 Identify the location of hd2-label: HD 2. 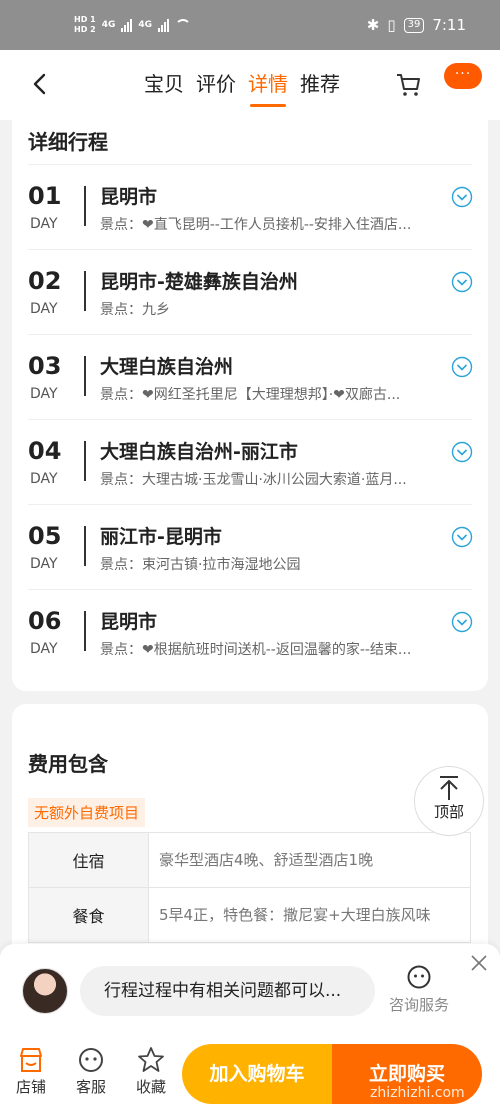
(85, 29).